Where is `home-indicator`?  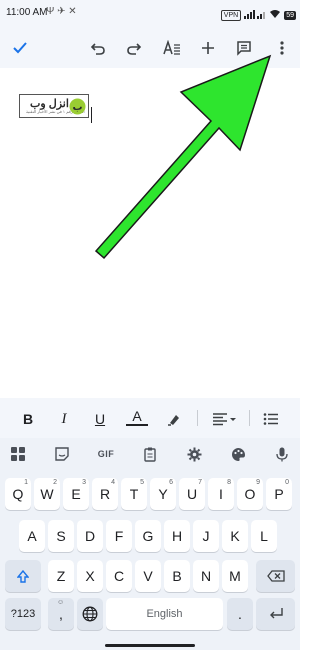 home-indicator is located at coordinates (150, 645).